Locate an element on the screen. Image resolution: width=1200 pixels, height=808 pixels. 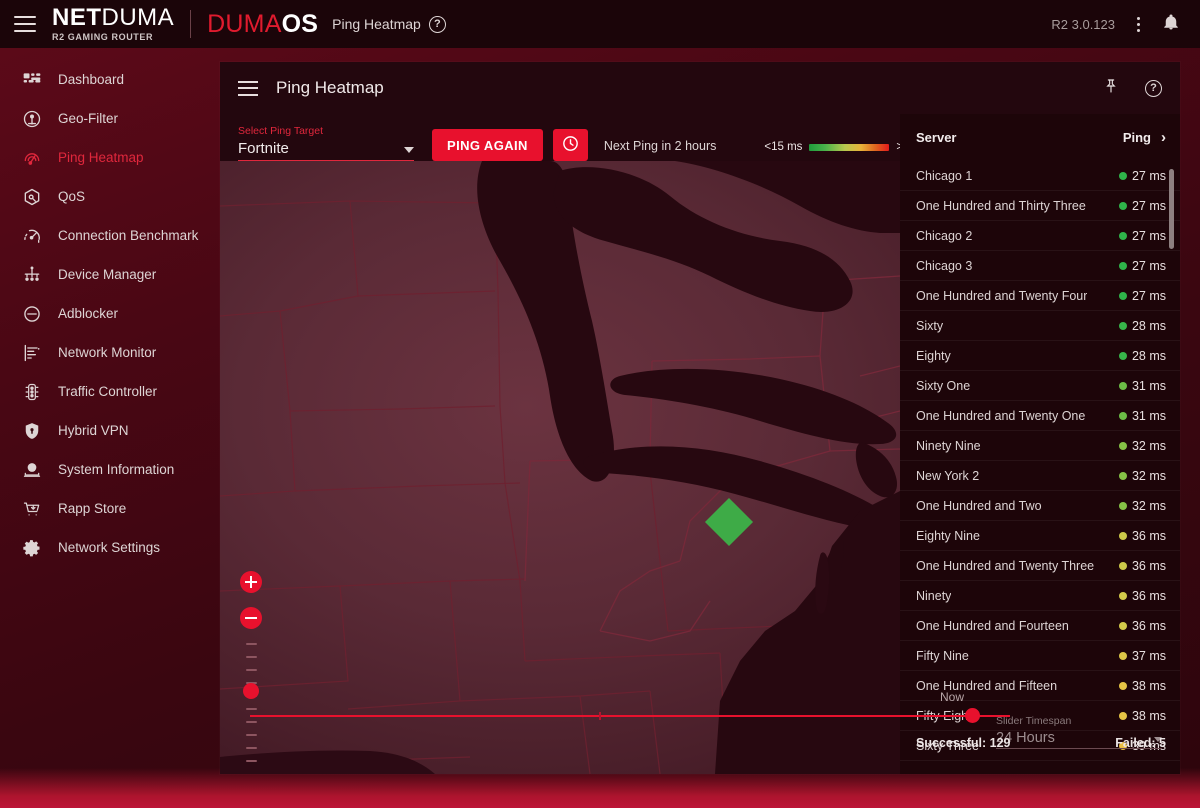
ping-stats: Successful: 129 Failed: 5 is located at coordinates (1041, 743).